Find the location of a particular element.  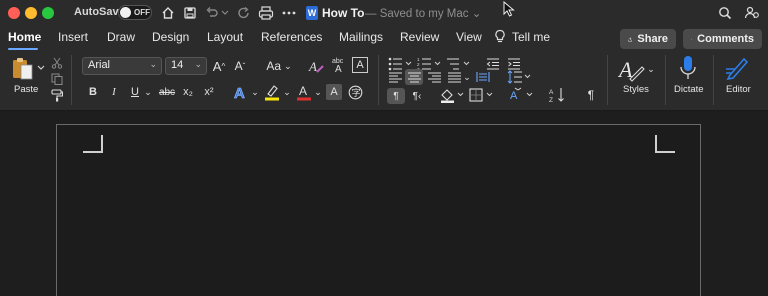

line-spacing-icon is located at coordinates (519, 77).